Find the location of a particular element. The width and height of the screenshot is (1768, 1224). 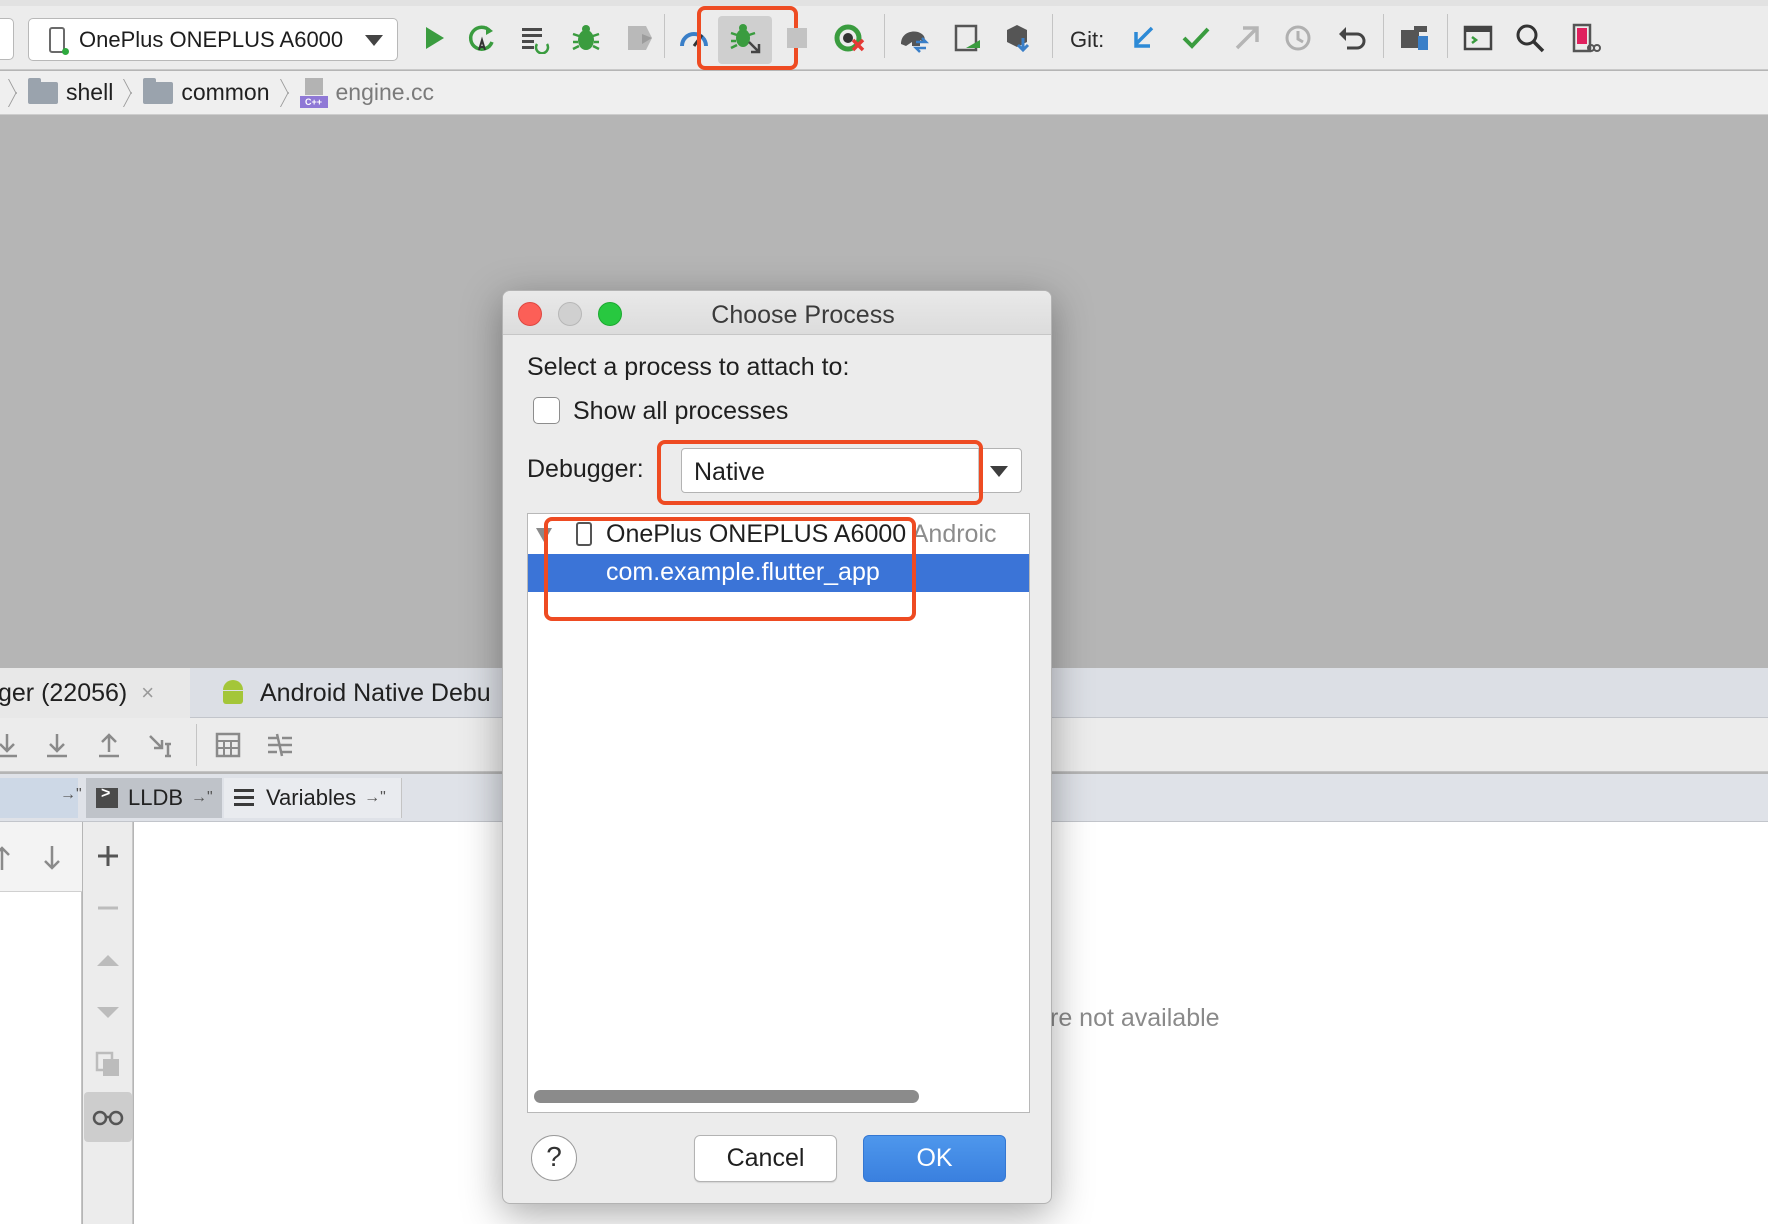

remove-icon is located at coordinates (108, 908).